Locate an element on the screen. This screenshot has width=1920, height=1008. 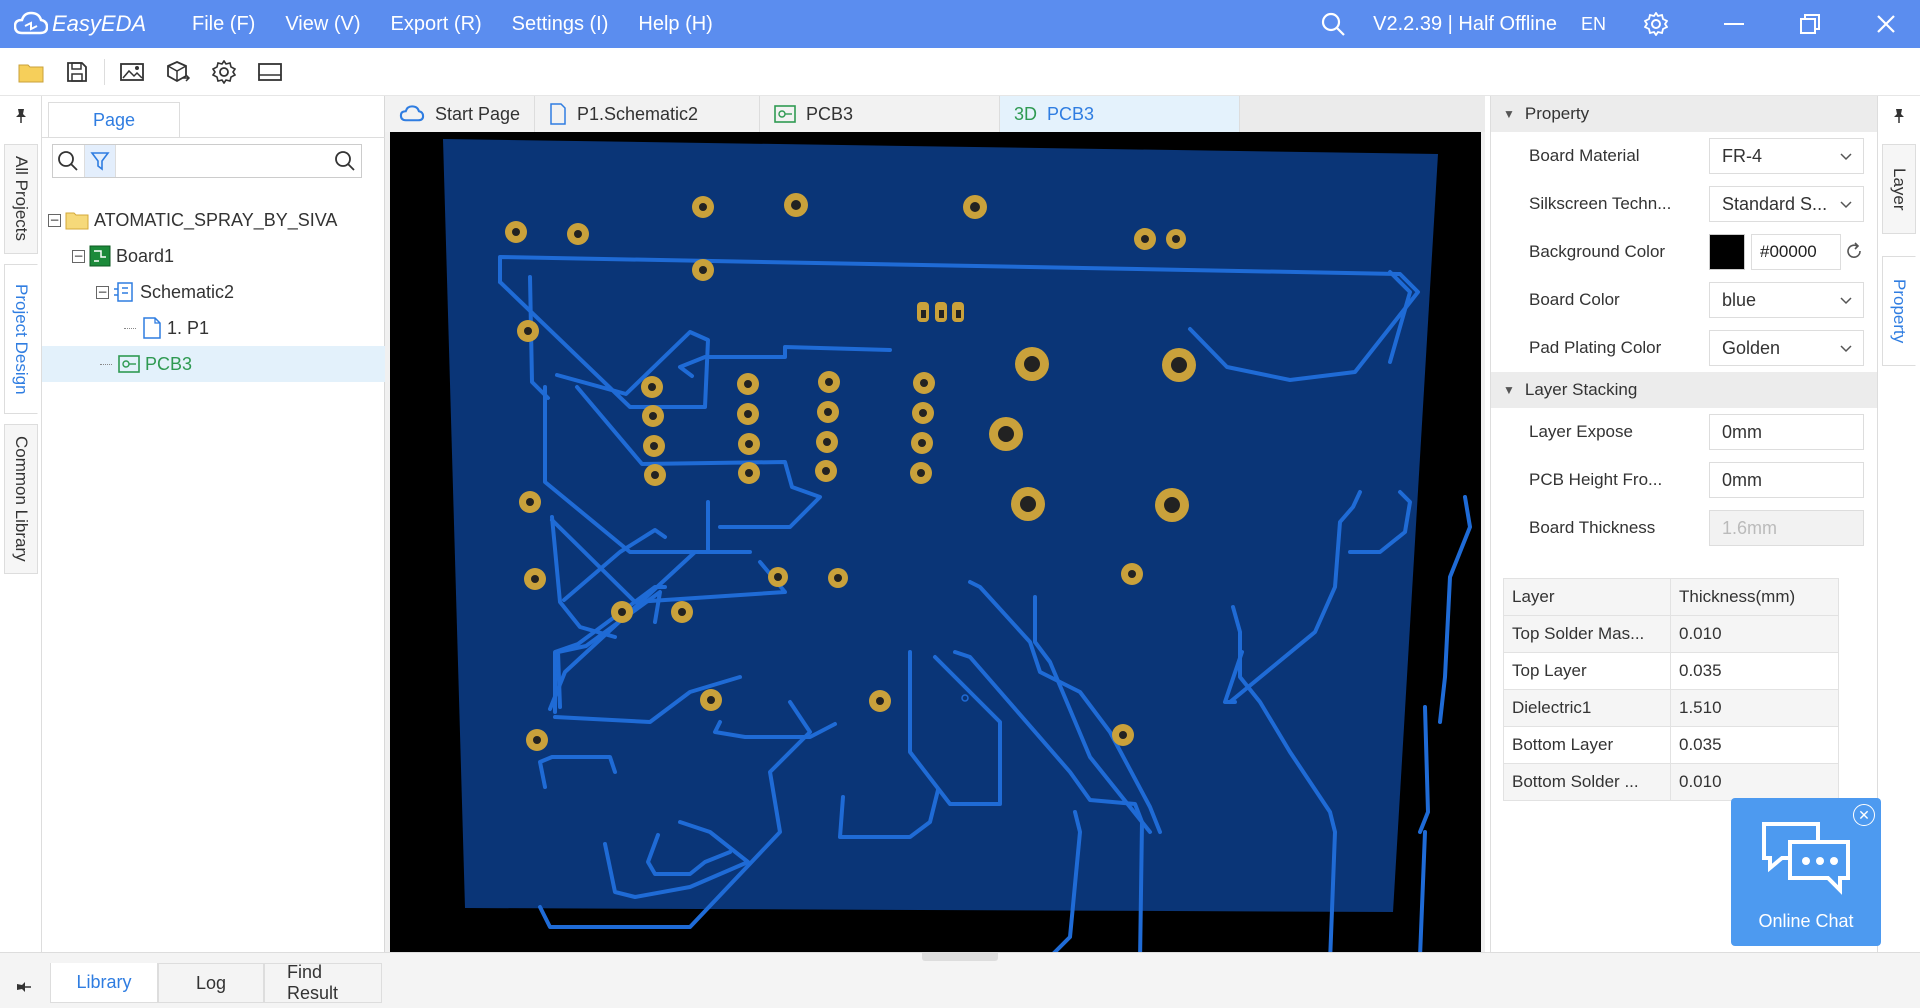
minimize-icon is located at coordinates (1734, 24).